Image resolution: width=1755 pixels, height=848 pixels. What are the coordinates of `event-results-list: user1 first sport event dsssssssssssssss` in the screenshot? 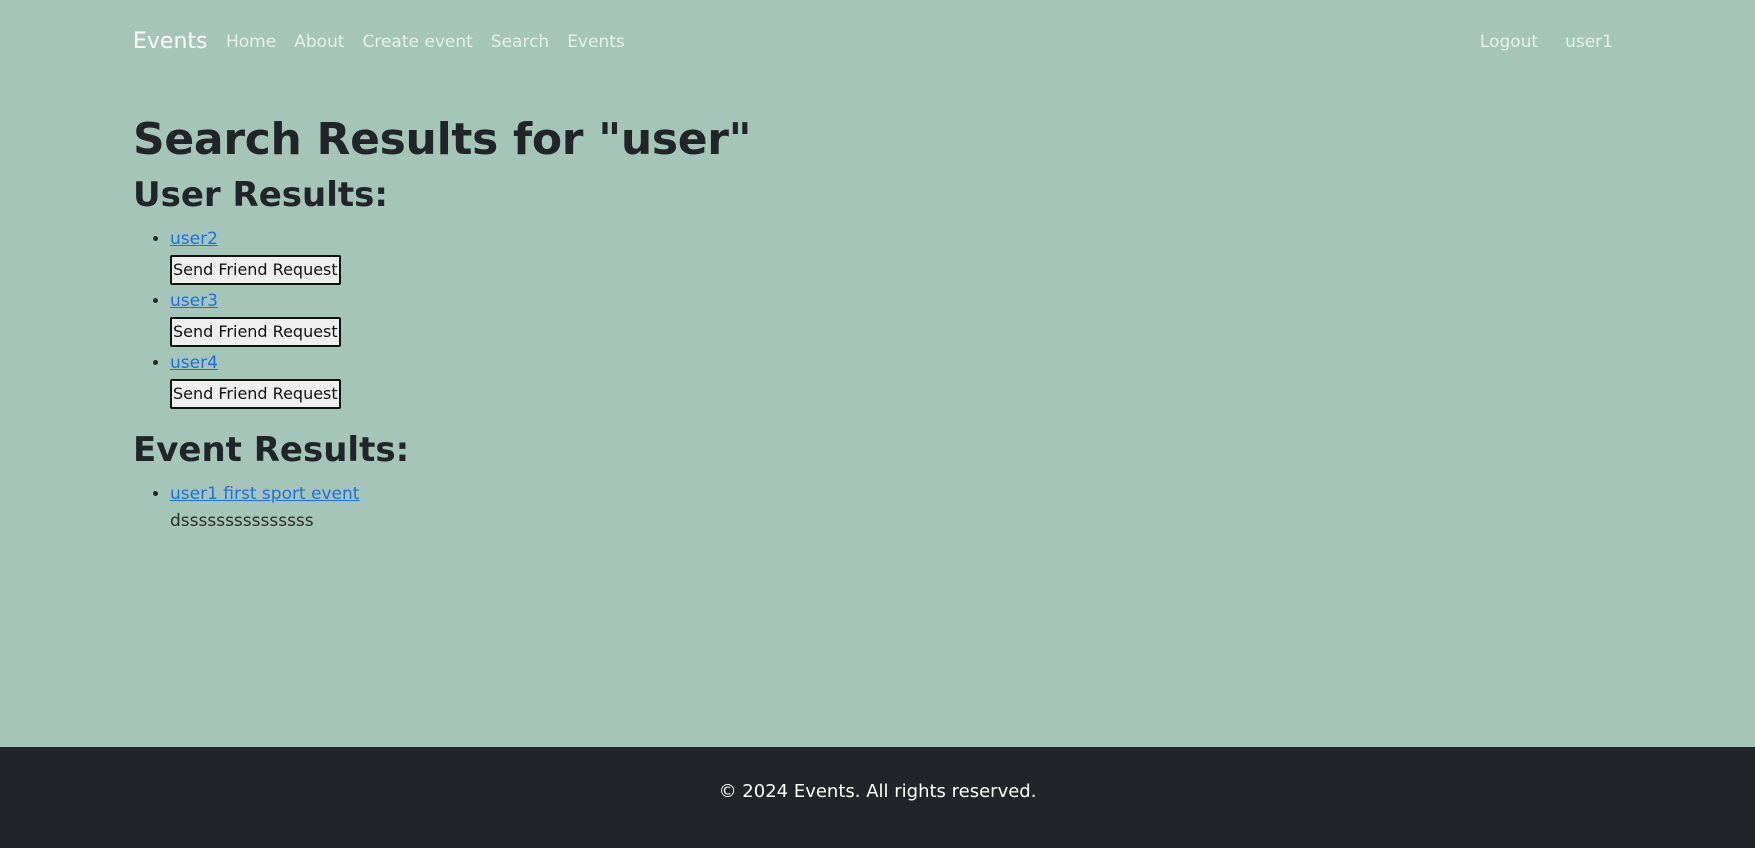 It's located at (873, 508).